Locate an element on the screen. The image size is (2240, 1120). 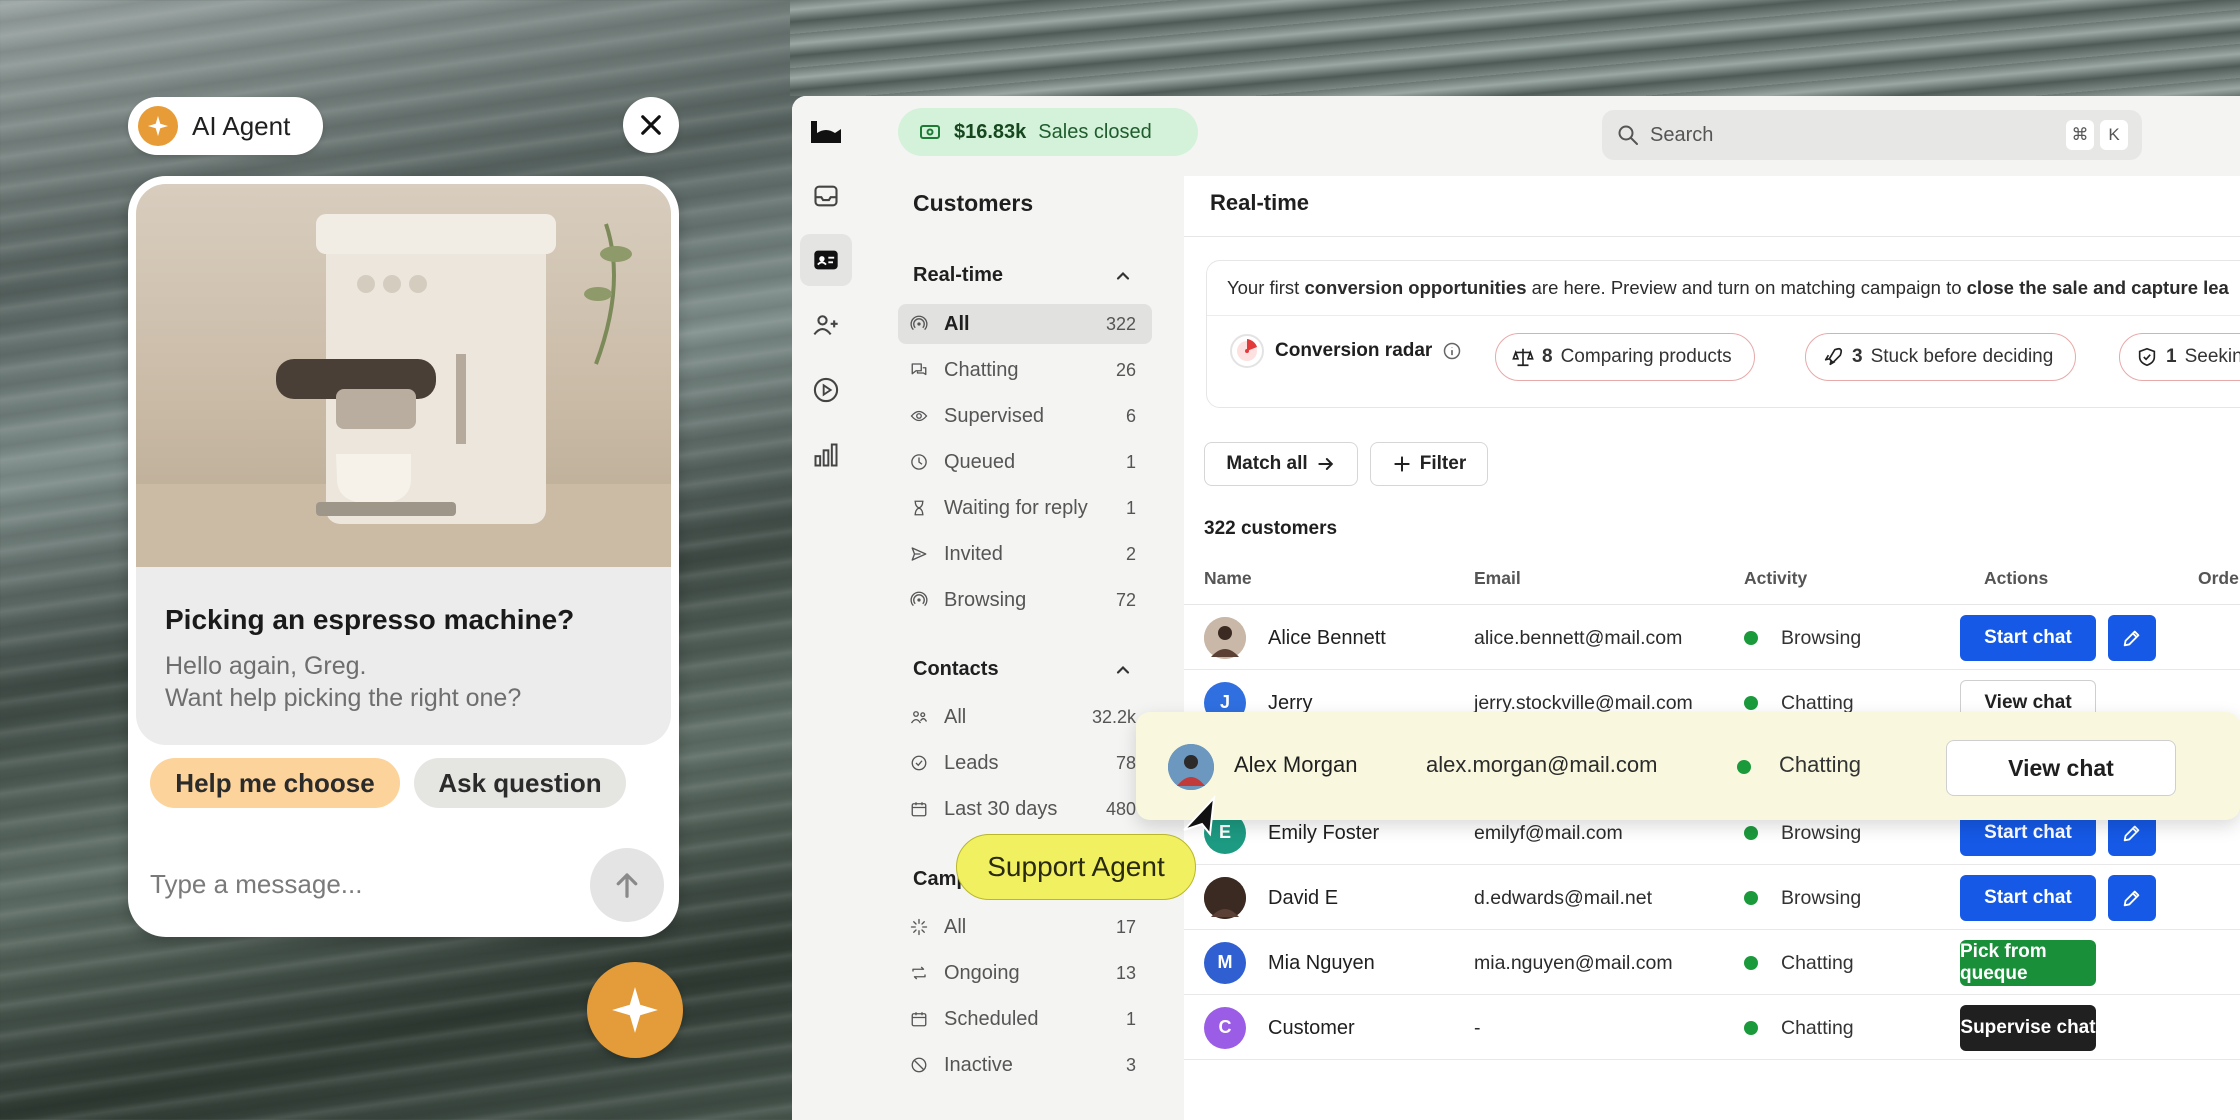
opportunity-count: 3 is located at coordinates (1857, 356).